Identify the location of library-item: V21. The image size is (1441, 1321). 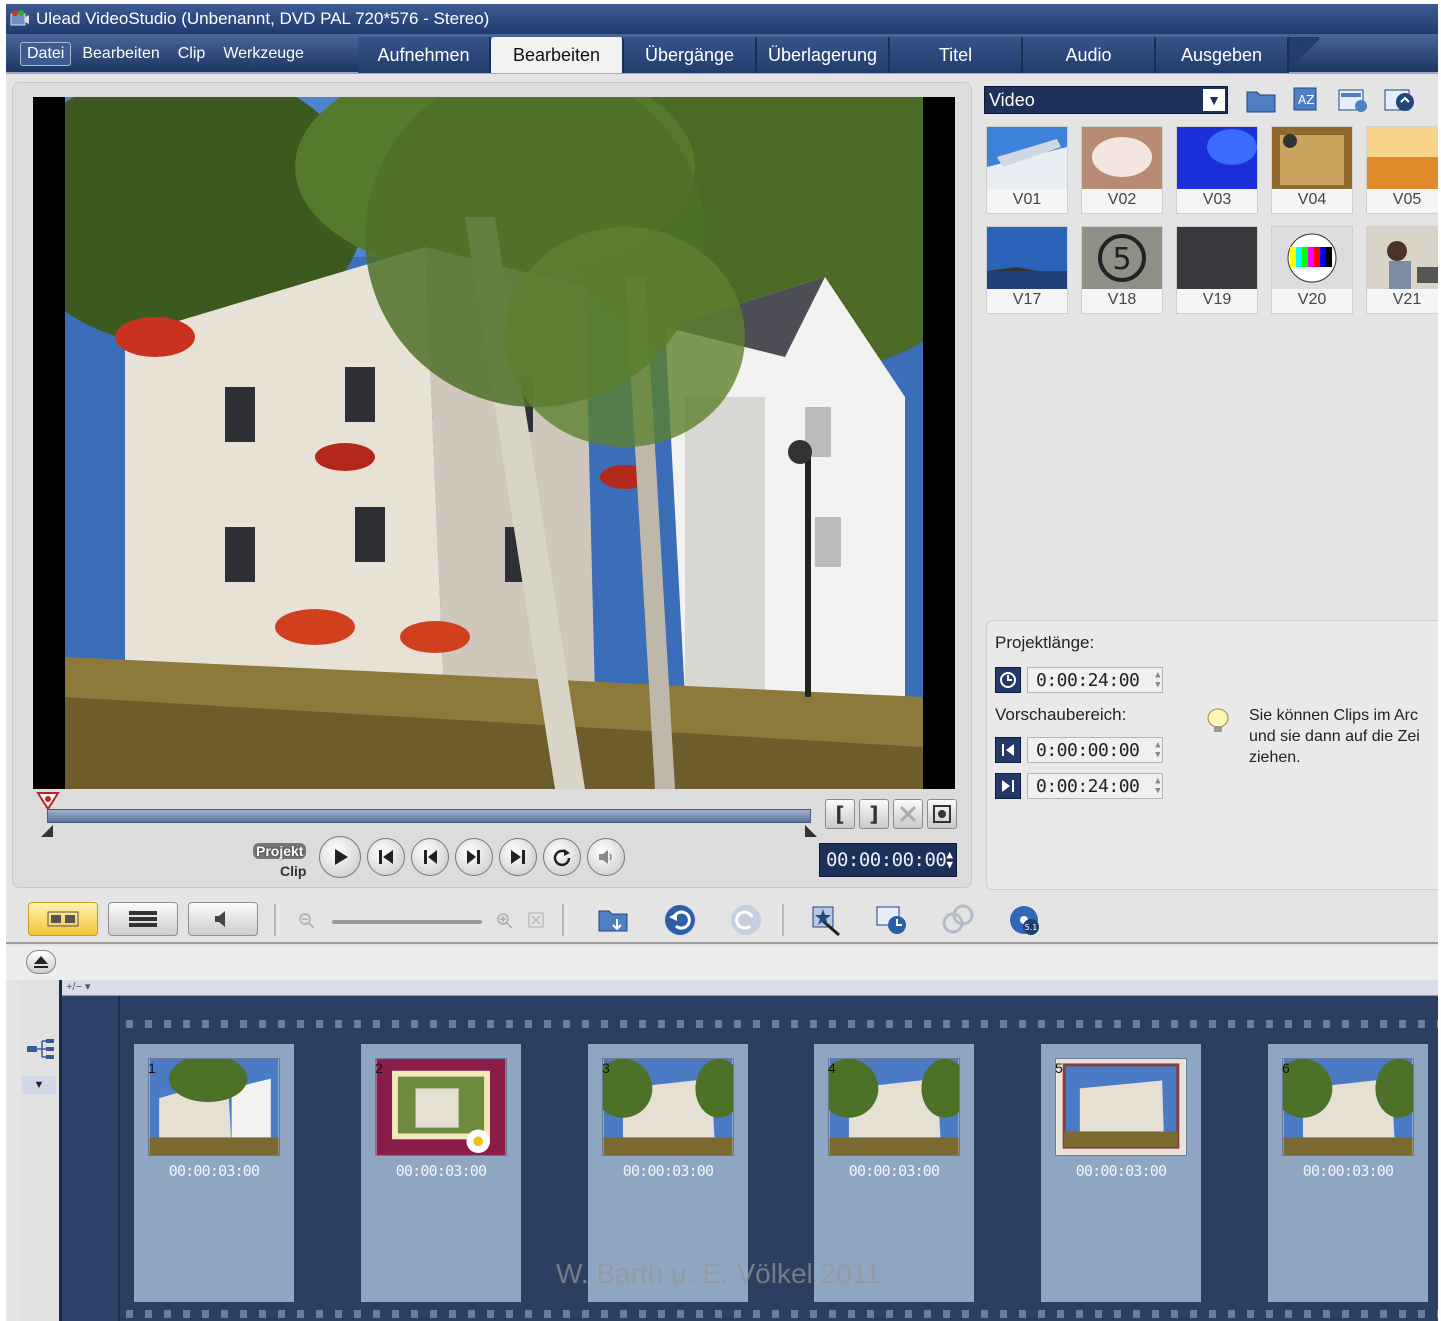
(1402, 270).